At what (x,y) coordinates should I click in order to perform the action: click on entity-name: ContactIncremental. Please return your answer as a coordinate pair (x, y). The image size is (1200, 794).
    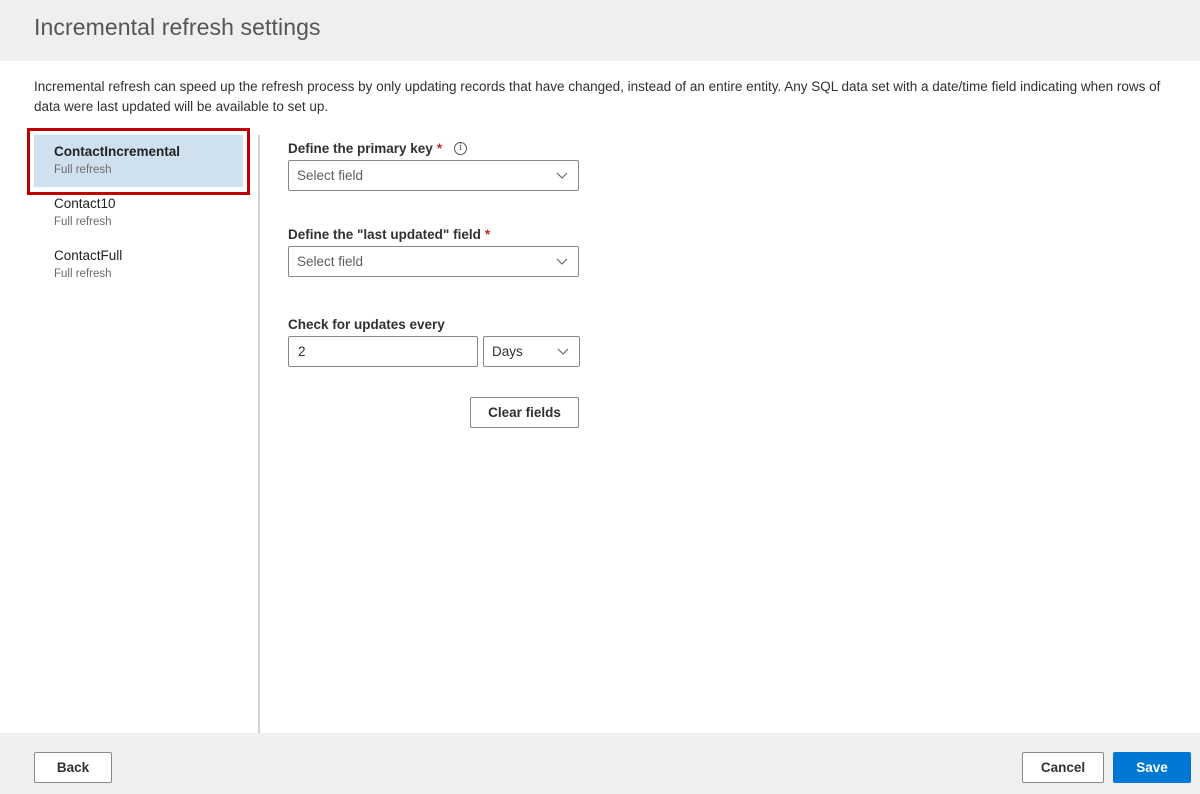
    Looking at the image, I should click on (117, 151).